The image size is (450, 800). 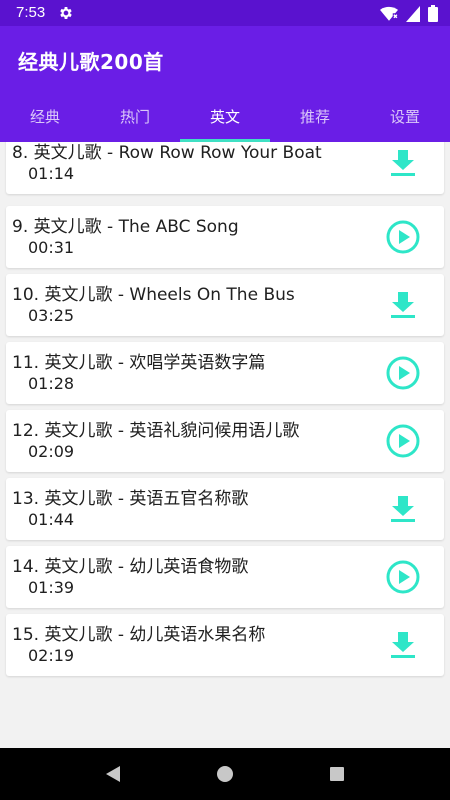 I want to click on song-duration: 00:31, so click(x=51, y=247).